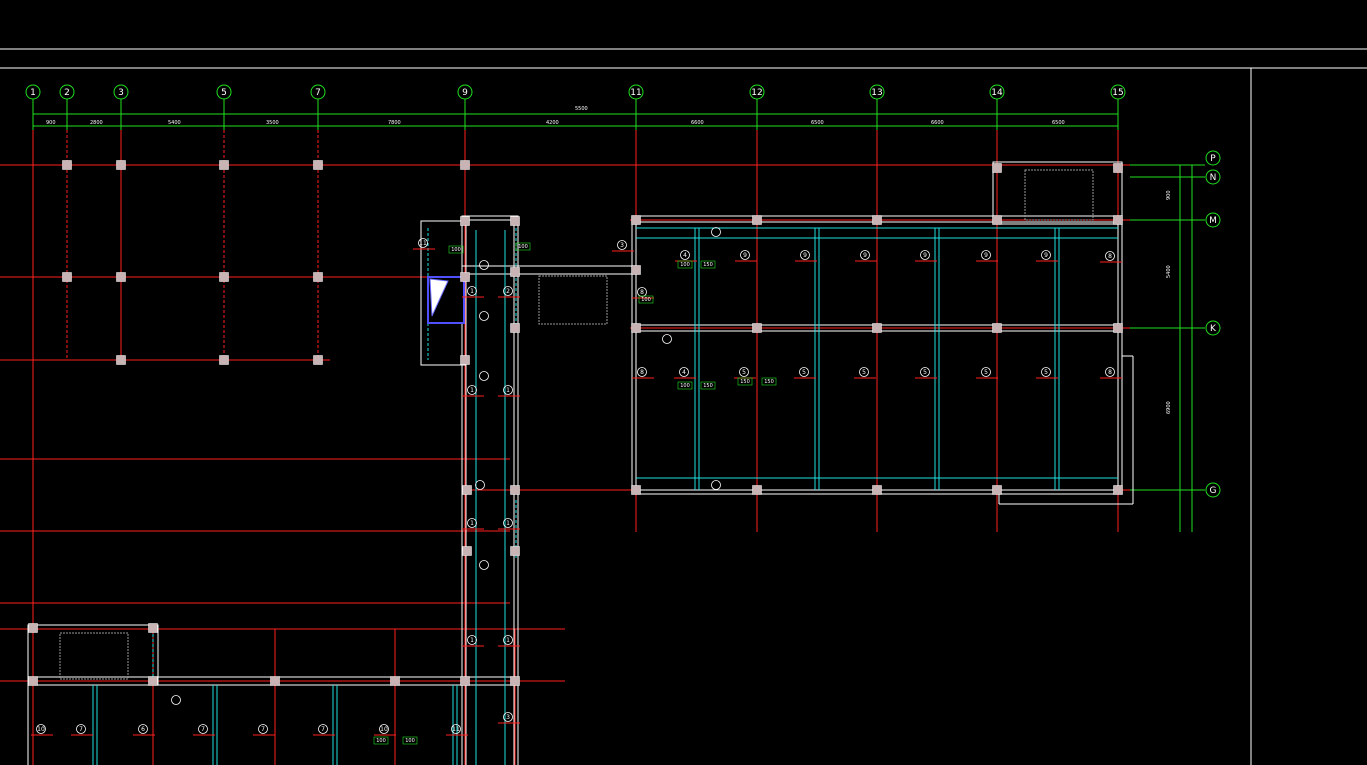 The width and height of the screenshot is (1367, 765). What do you see at coordinates (384, 729) in the screenshot?
I see `svg-text: 10` at bounding box center [384, 729].